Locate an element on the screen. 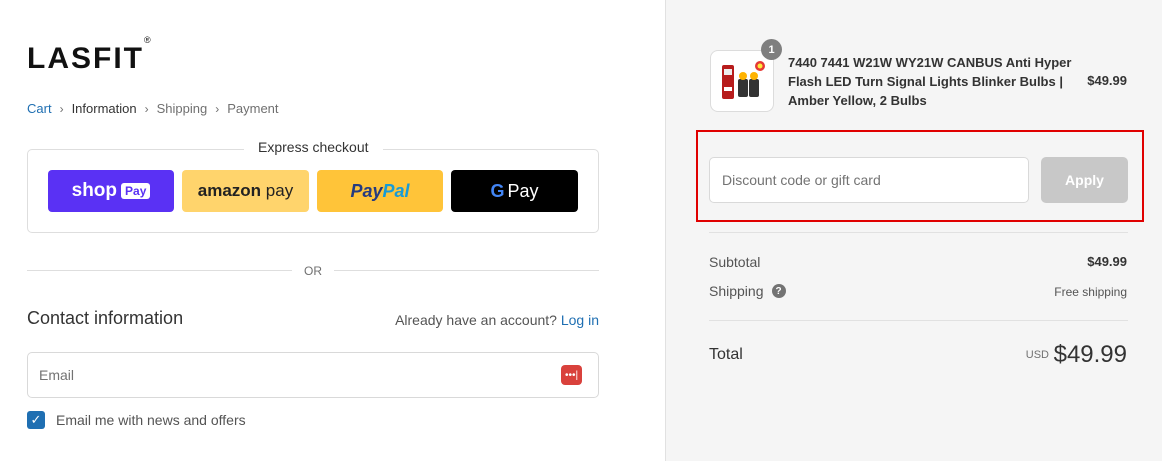 The image size is (1162, 461). apply-discount-button: Apply is located at coordinates (1084, 180).